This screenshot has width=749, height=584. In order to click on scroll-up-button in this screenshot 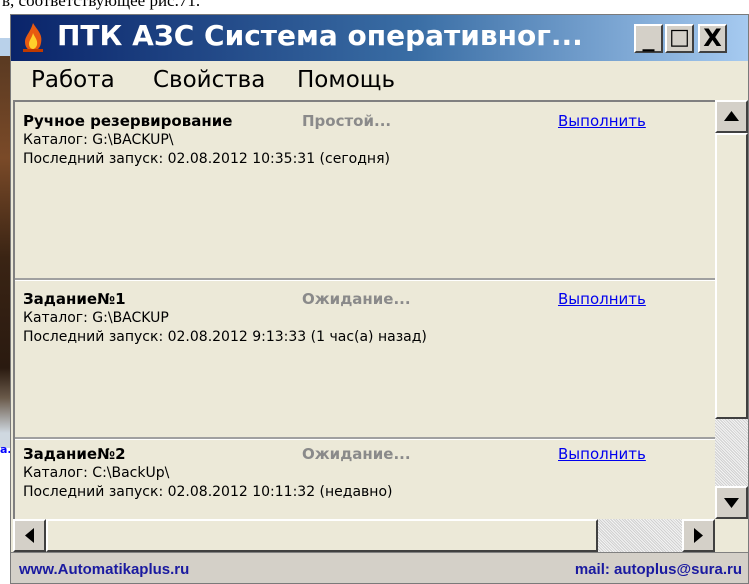, I will do `click(731, 116)`.